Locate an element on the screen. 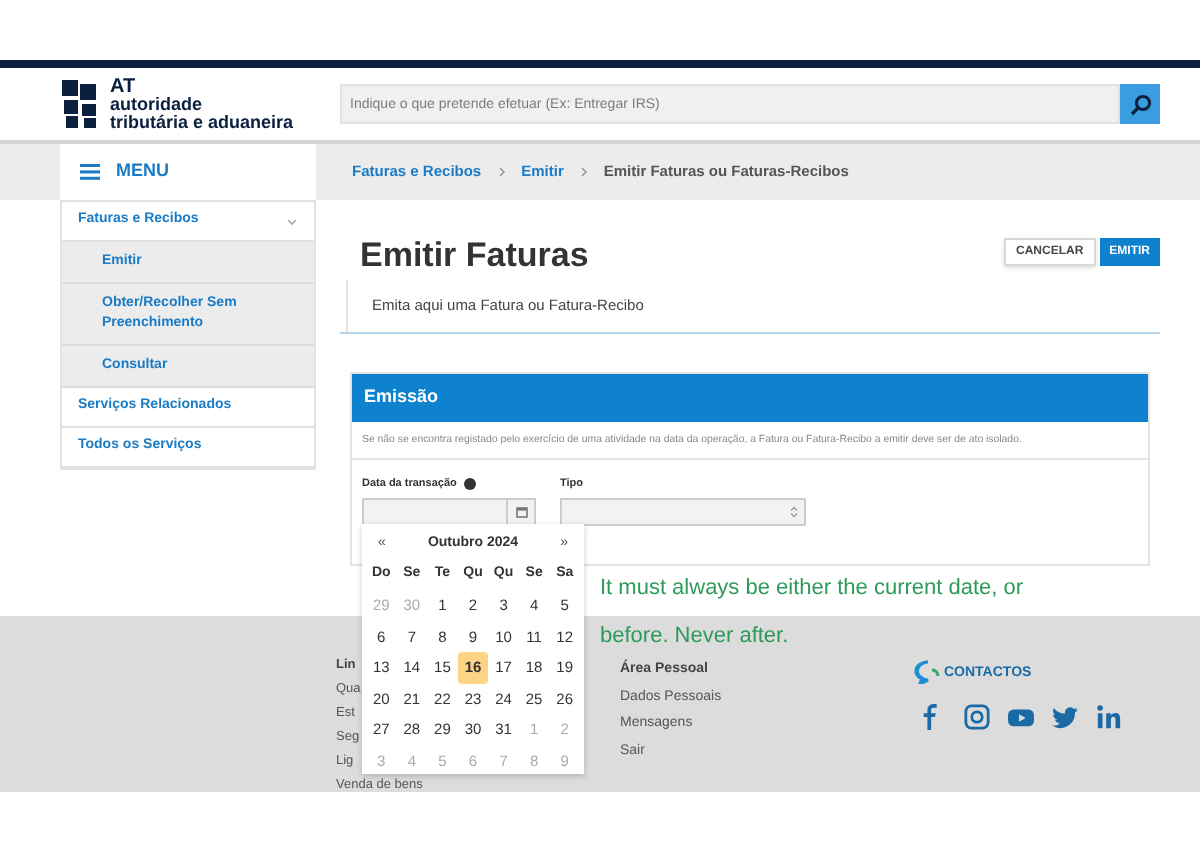  menu-icon is located at coordinates (90, 172).